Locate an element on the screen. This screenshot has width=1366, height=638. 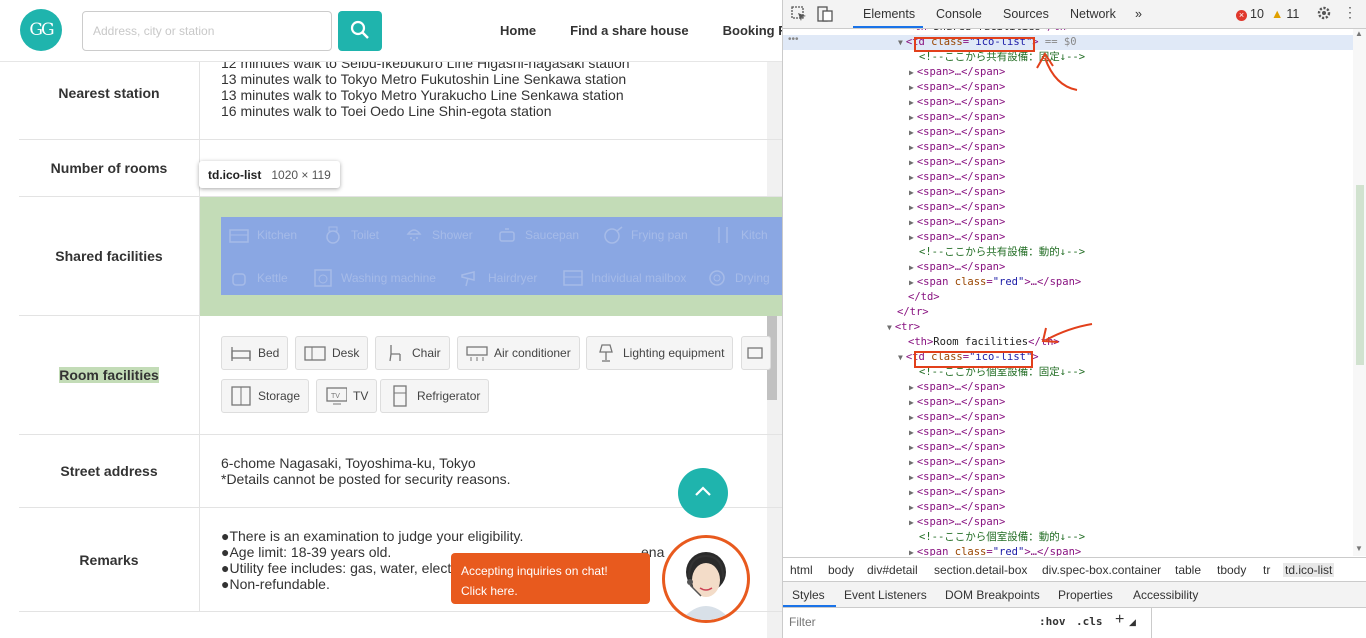
more-options-icon: ⋮ is located at coordinates (1350, 12).